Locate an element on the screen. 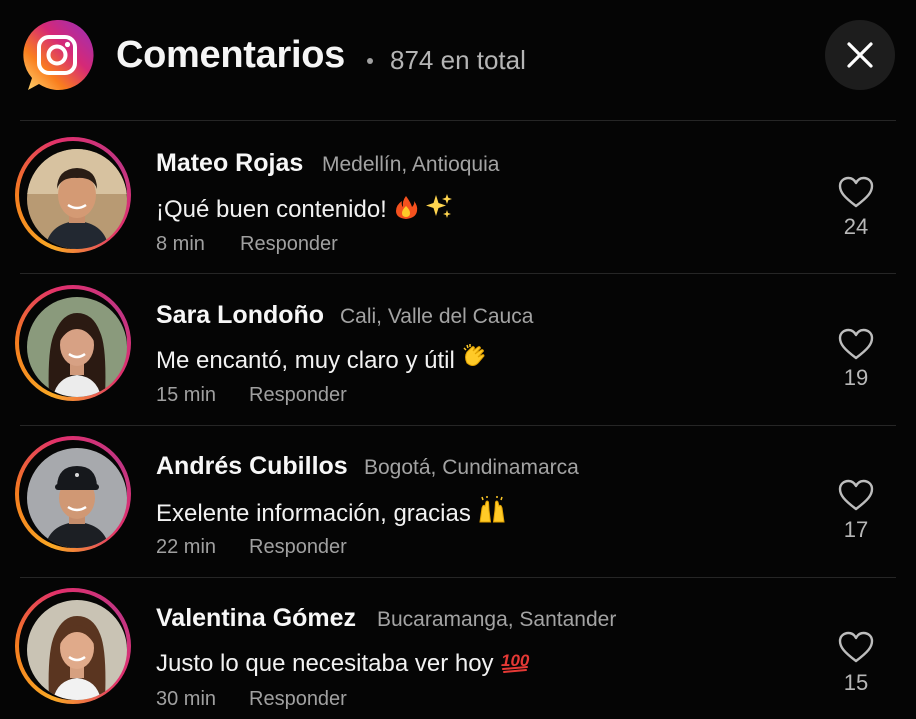 The height and width of the screenshot is (719, 916). comment-author: Valentina Gómez is located at coordinates (256, 618).